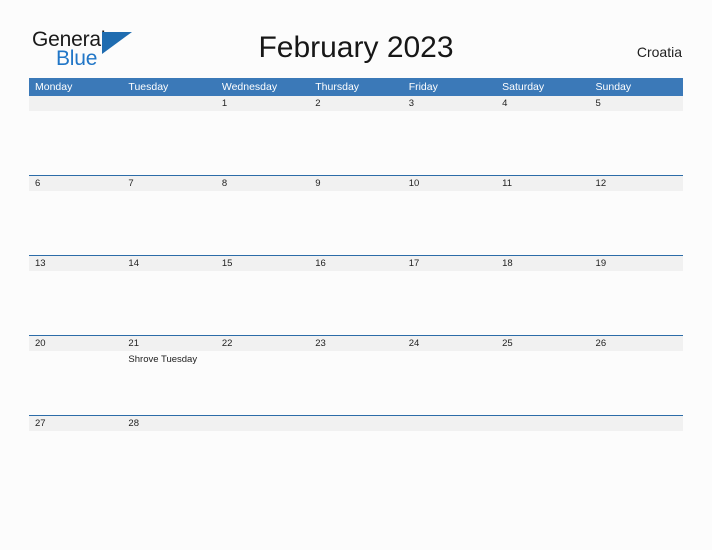 This screenshot has width=712, height=550. I want to click on day-number-band: 17, so click(449, 263).